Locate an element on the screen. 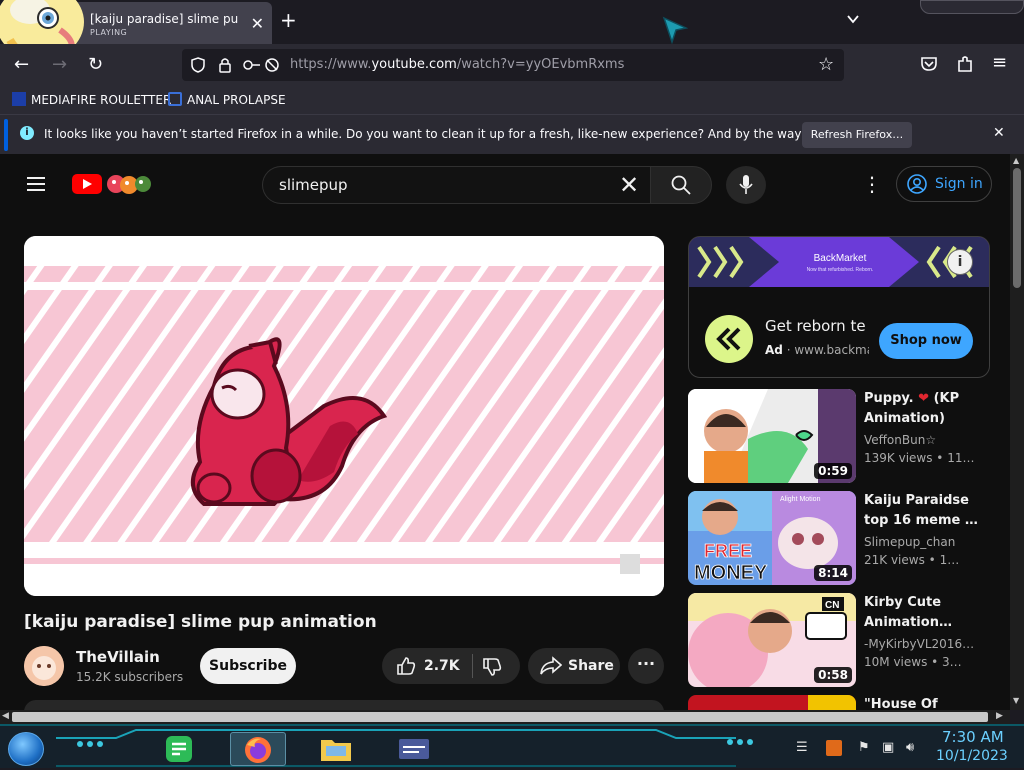  recommendation-thumbnail: 0:59 is located at coordinates (772, 436).